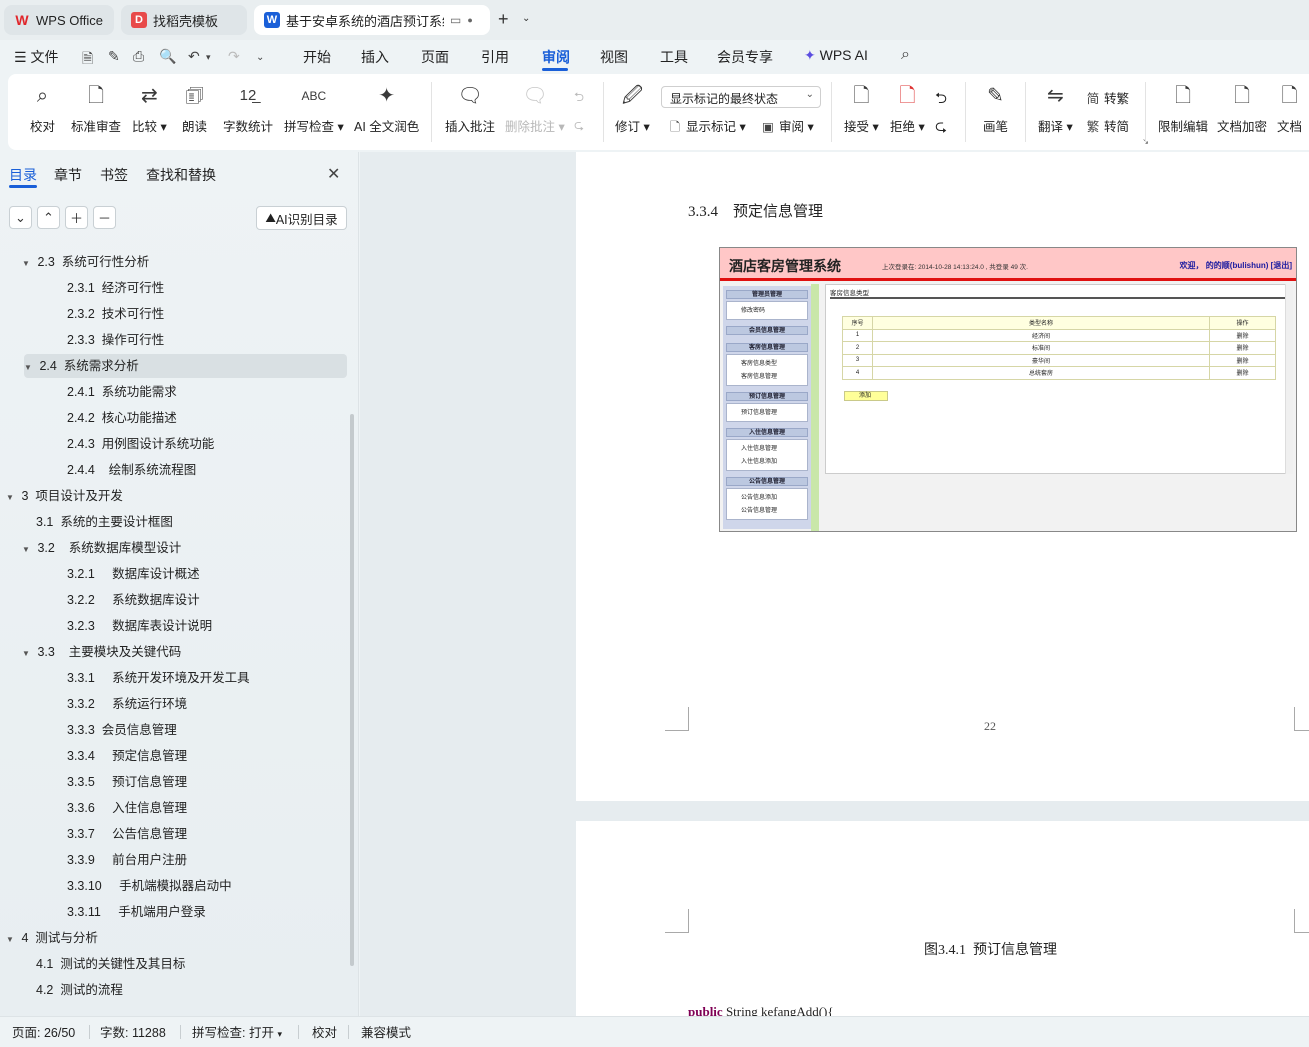 Image resolution: width=1309 pixels, height=1047 pixels. I want to click on undo-icon: ↶, so click(194, 56).